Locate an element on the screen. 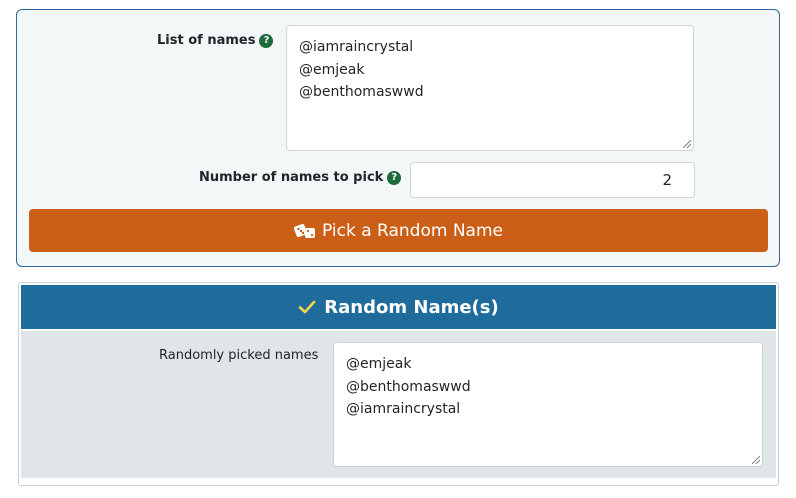 This screenshot has width=796, height=498. picked-name-line: @emjeak is located at coordinates (379, 364).